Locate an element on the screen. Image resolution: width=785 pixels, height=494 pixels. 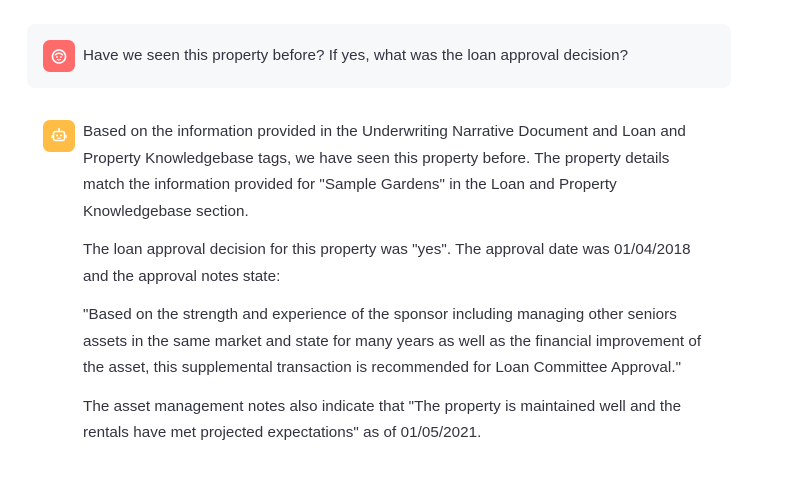
user-avatar is located at coordinates (59, 56).